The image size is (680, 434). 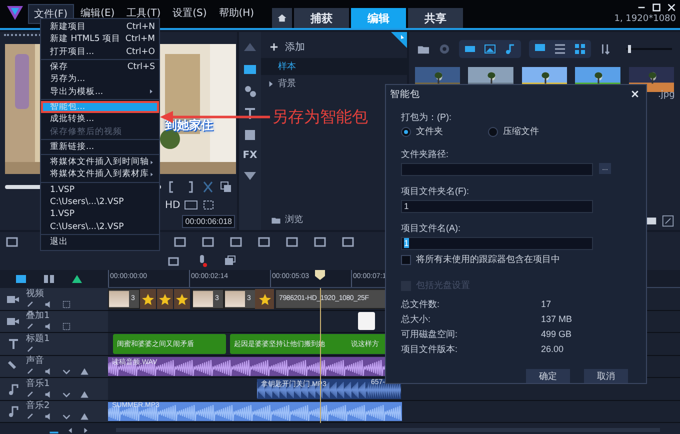 I want to click on stat-value: 26.00, so click(x=553, y=349).